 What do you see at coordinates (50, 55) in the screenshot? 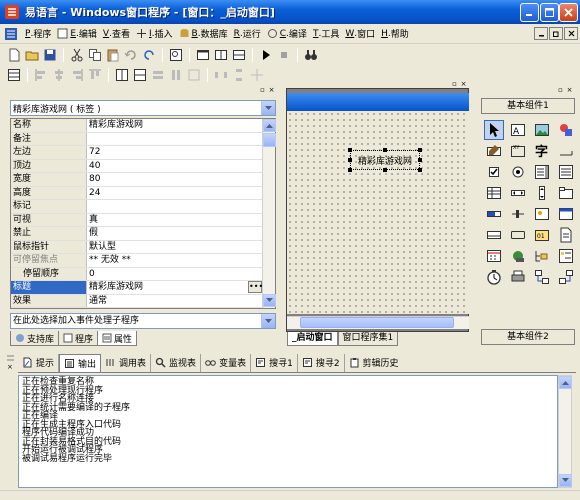
I see `save-button` at bounding box center [50, 55].